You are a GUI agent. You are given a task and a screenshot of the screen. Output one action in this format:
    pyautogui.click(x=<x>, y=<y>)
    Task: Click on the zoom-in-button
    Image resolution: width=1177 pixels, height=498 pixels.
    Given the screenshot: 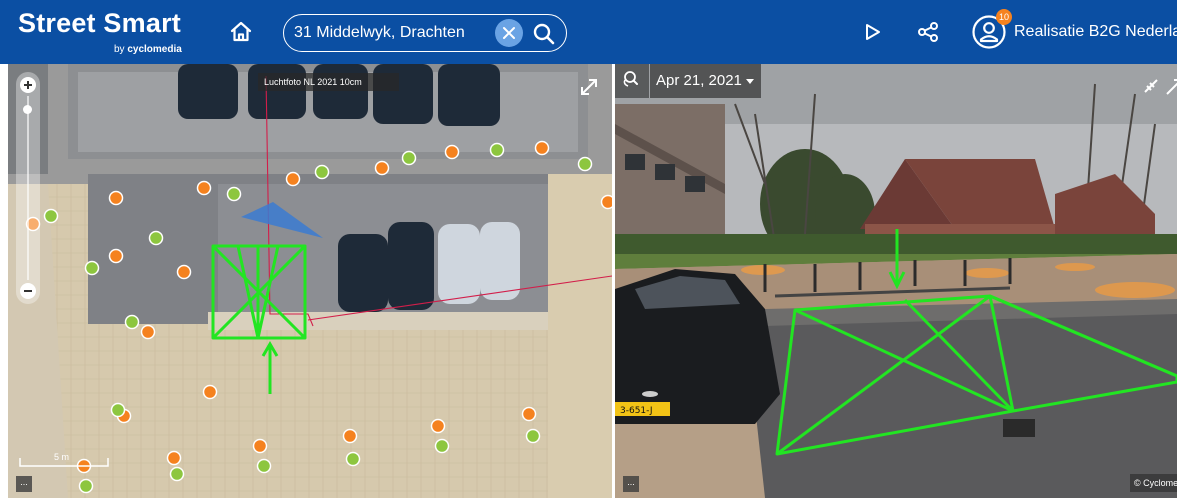 What is the action you would take?
    pyautogui.click(x=28, y=85)
    